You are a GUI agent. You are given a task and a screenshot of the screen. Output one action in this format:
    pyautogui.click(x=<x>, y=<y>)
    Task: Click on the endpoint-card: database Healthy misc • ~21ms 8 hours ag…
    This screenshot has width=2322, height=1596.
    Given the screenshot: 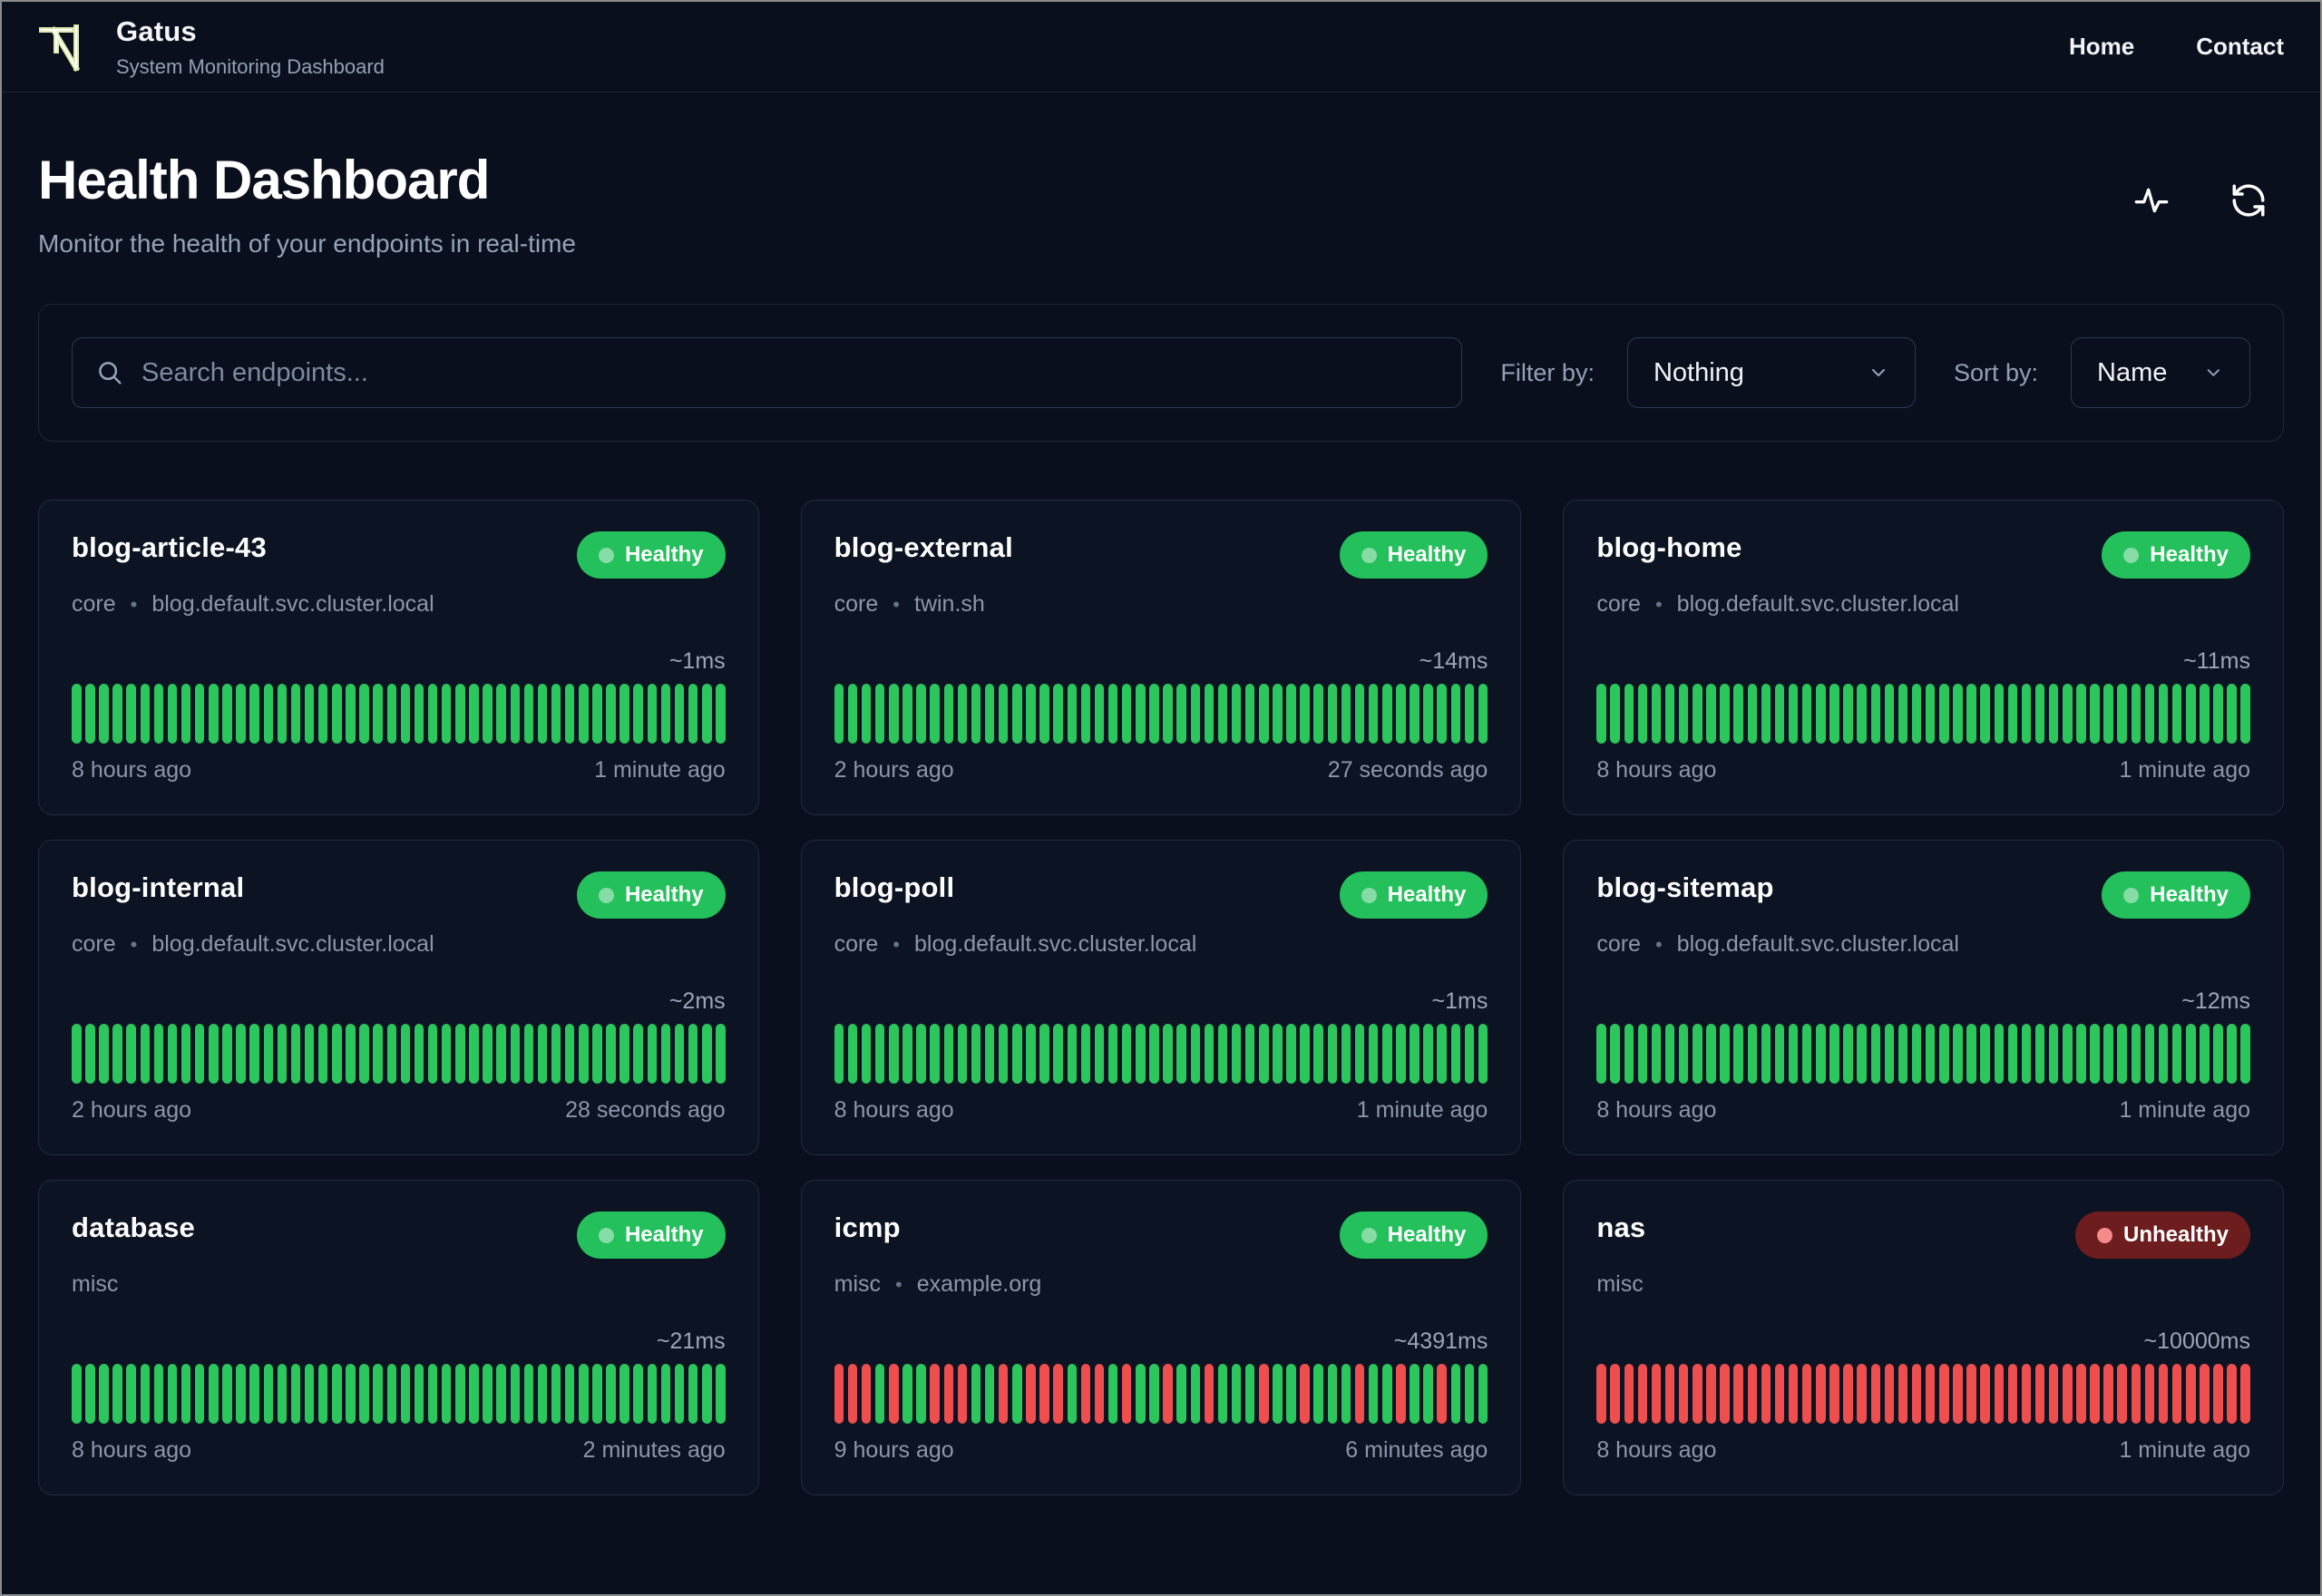 What is the action you would take?
    pyautogui.click(x=399, y=1337)
    